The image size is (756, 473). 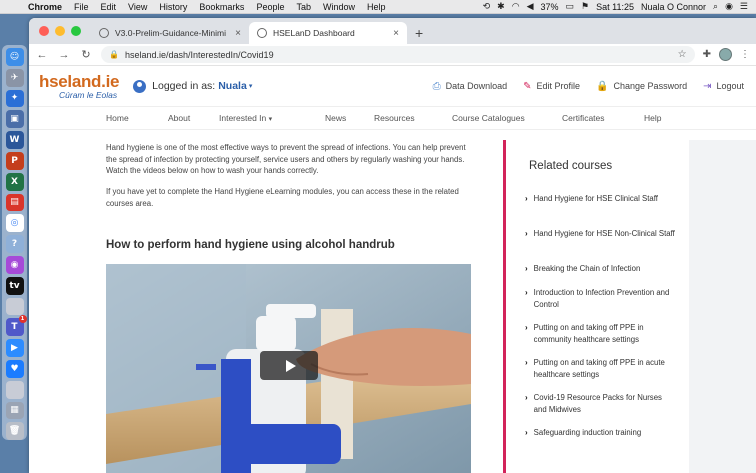 I want to click on teams-badge: 1, so click(x=22, y=319).